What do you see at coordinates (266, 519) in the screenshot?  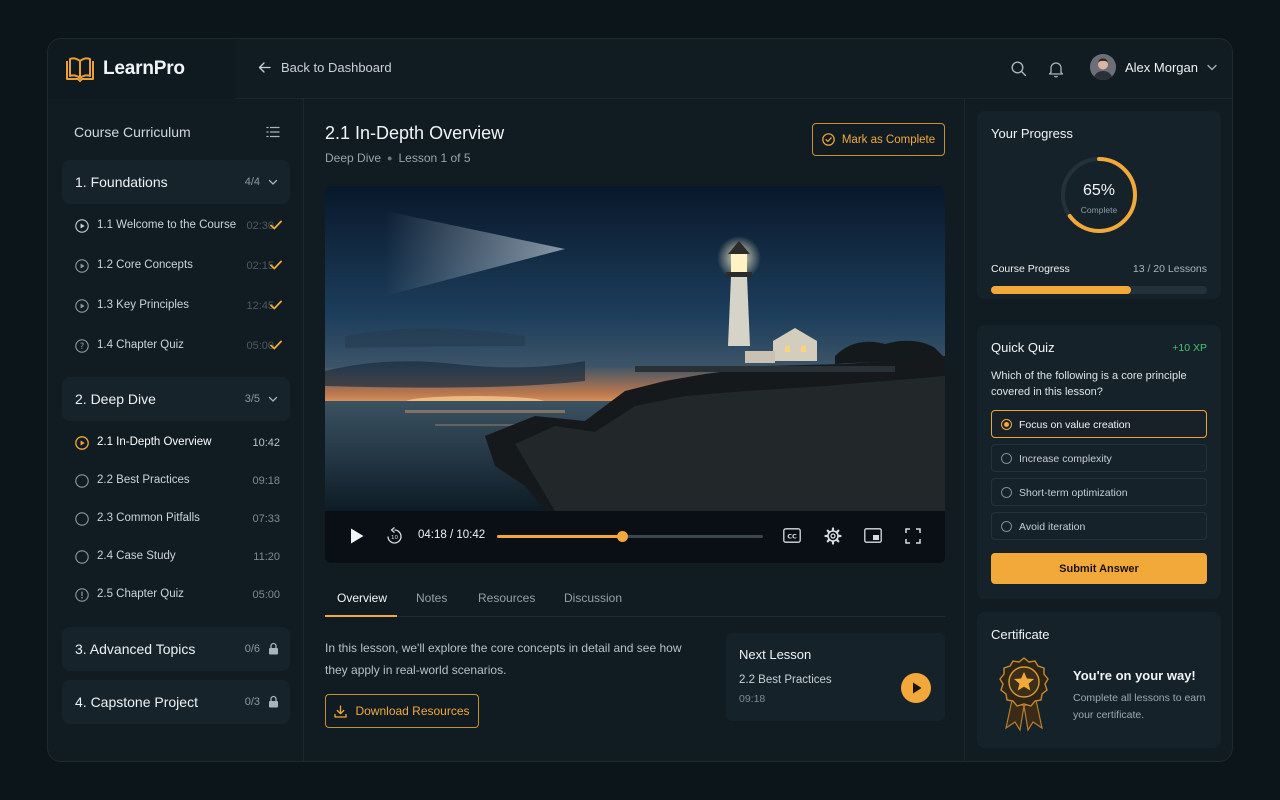 I see `lesson-duration: 07:33` at bounding box center [266, 519].